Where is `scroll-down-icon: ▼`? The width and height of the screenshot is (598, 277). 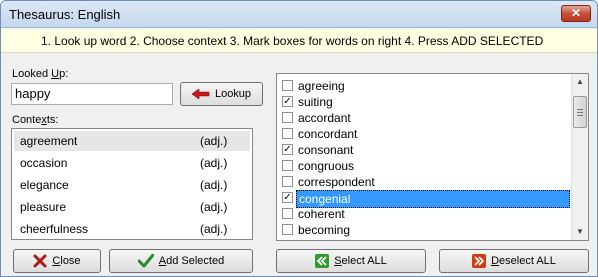
scroll-down-icon: ▼ is located at coordinates (580, 232).